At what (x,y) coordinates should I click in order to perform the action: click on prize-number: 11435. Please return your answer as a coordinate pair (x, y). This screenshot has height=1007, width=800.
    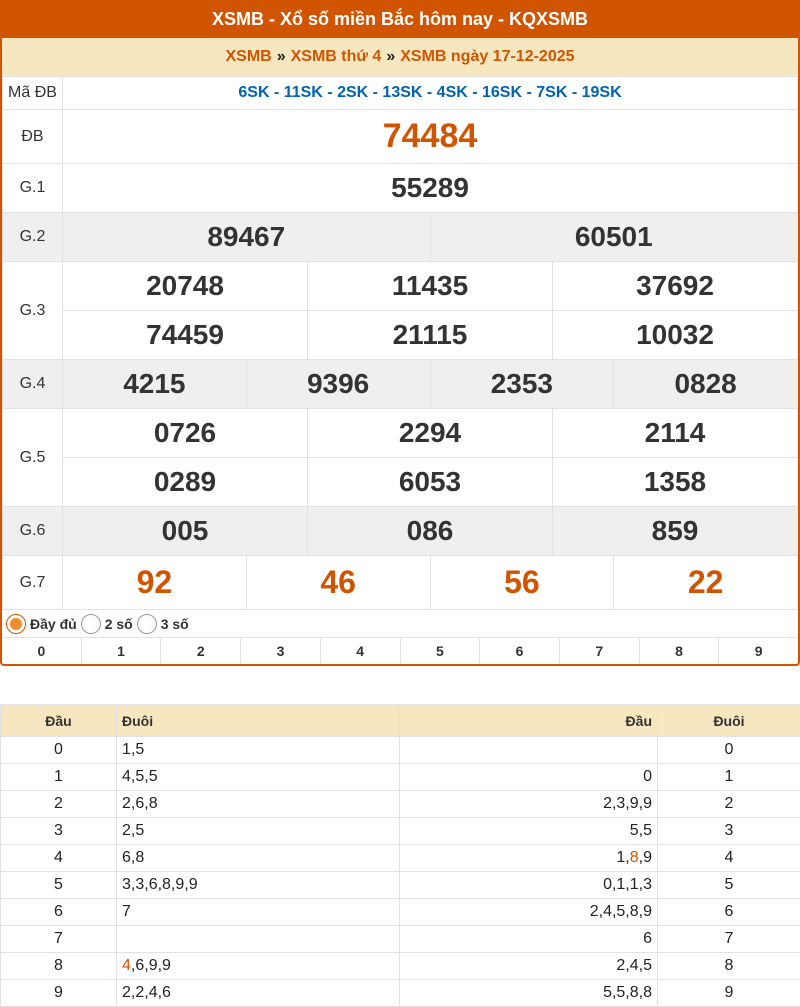
    Looking at the image, I should click on (430, 286).